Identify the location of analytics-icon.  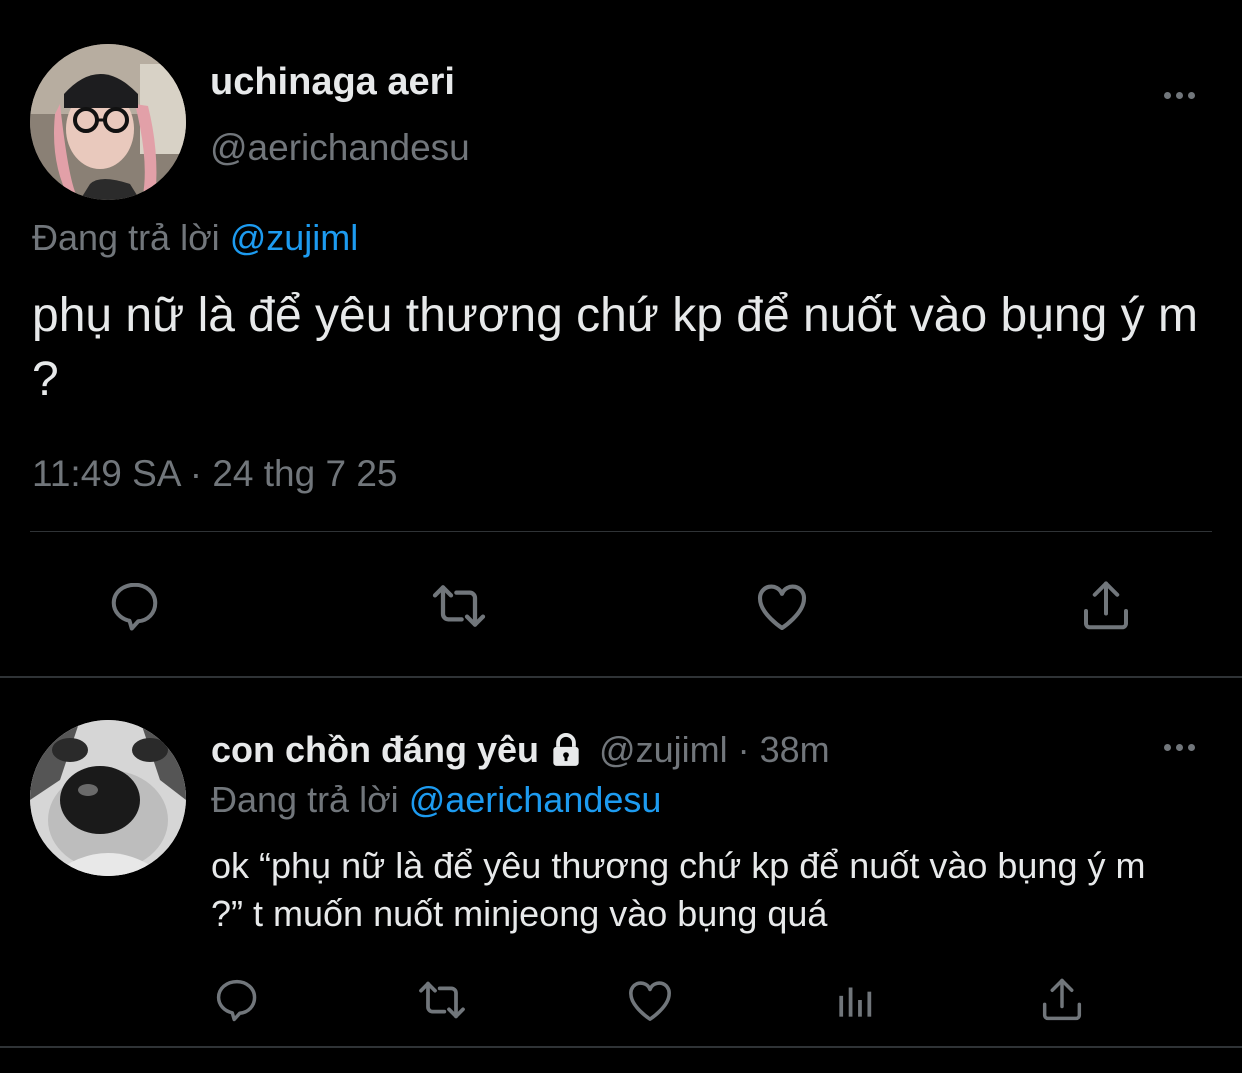
(856, 1000).